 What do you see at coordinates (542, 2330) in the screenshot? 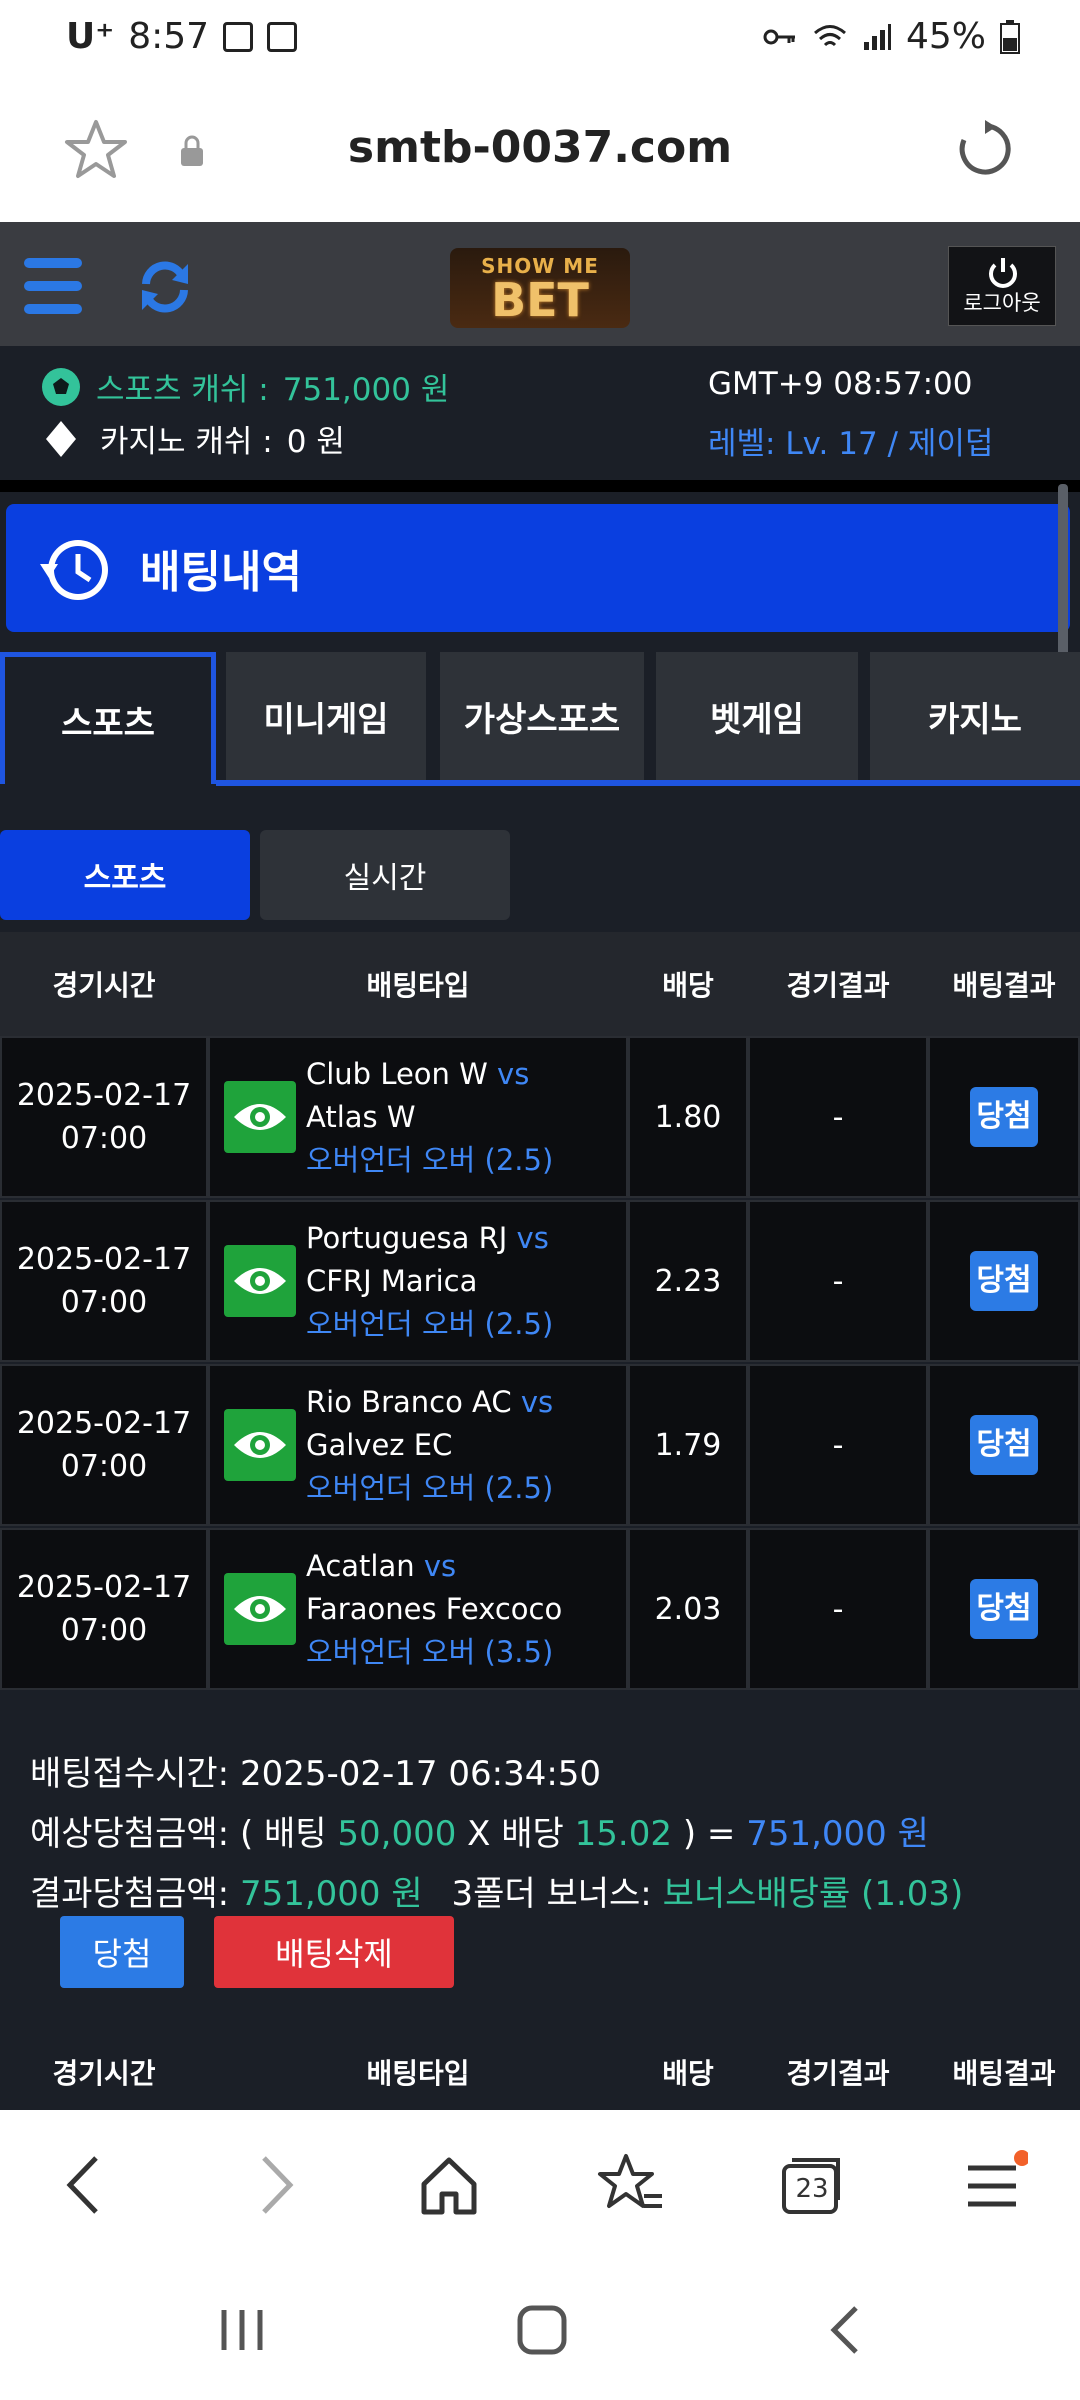
I see `home-button-icon` at bounding box center [542, 2330].